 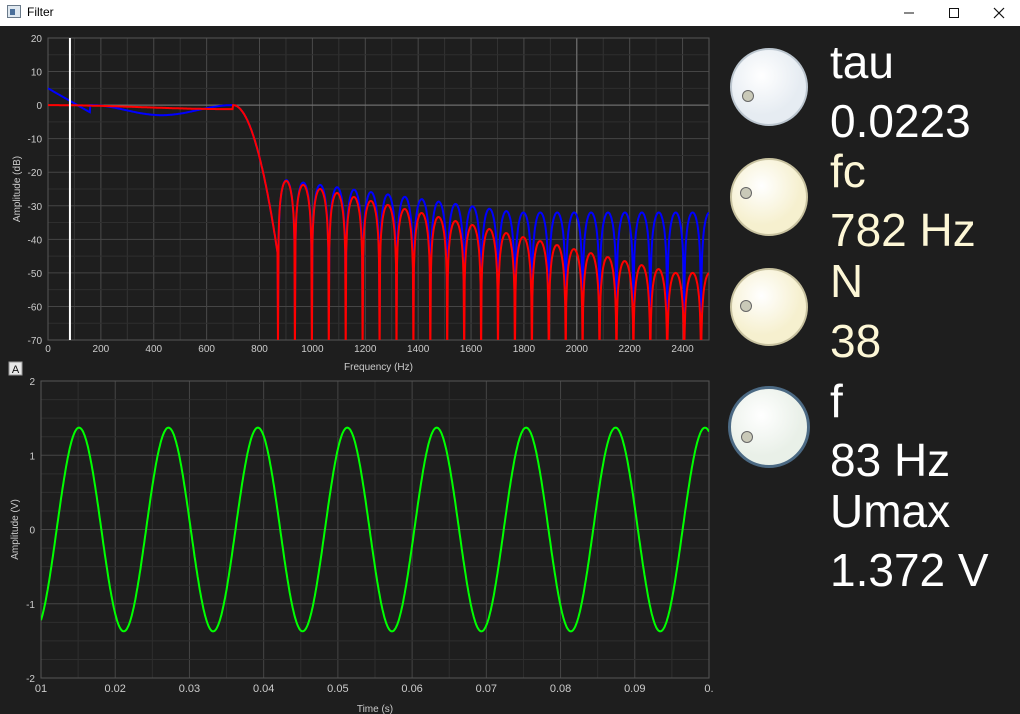 I want to click on x-tick-label: 0.03, so click(x=189, y=689).